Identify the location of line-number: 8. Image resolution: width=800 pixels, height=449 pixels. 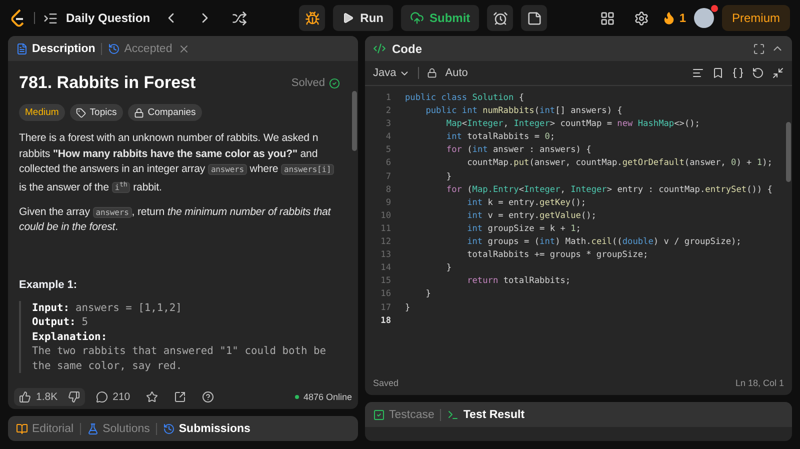
(388, 190).